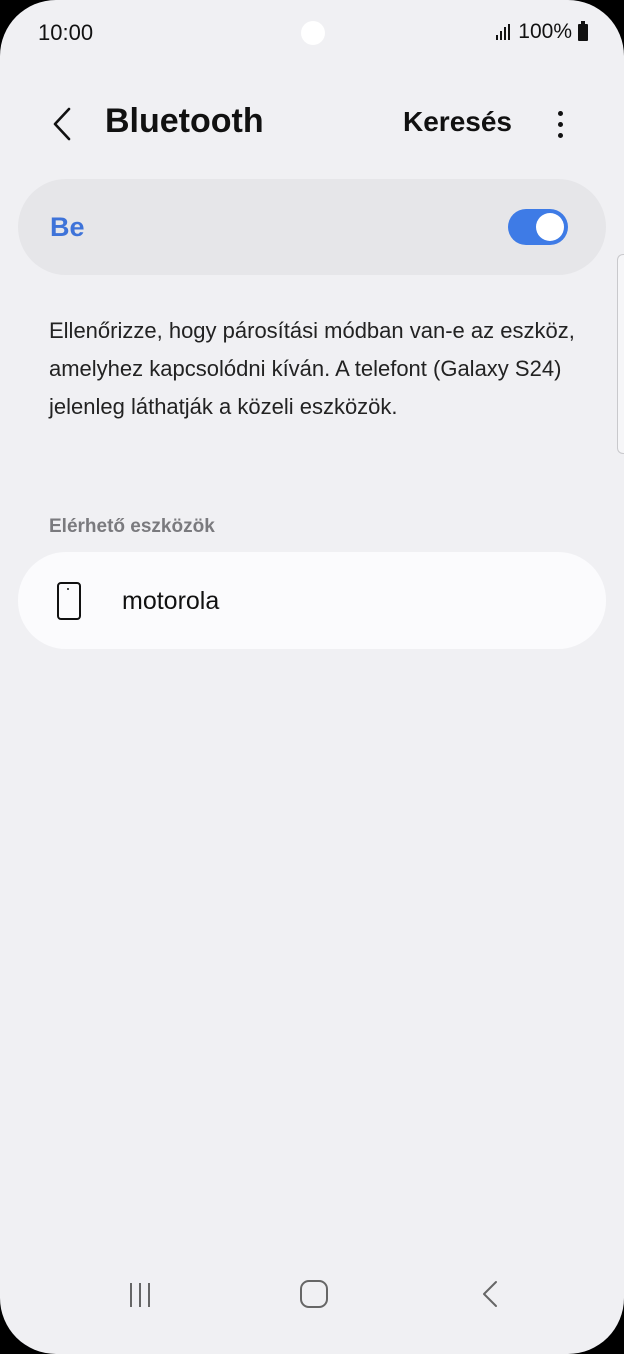  Describe the element at coordinates (66, 32) in the screenshot. I see `status-time: 10:00` at that location.